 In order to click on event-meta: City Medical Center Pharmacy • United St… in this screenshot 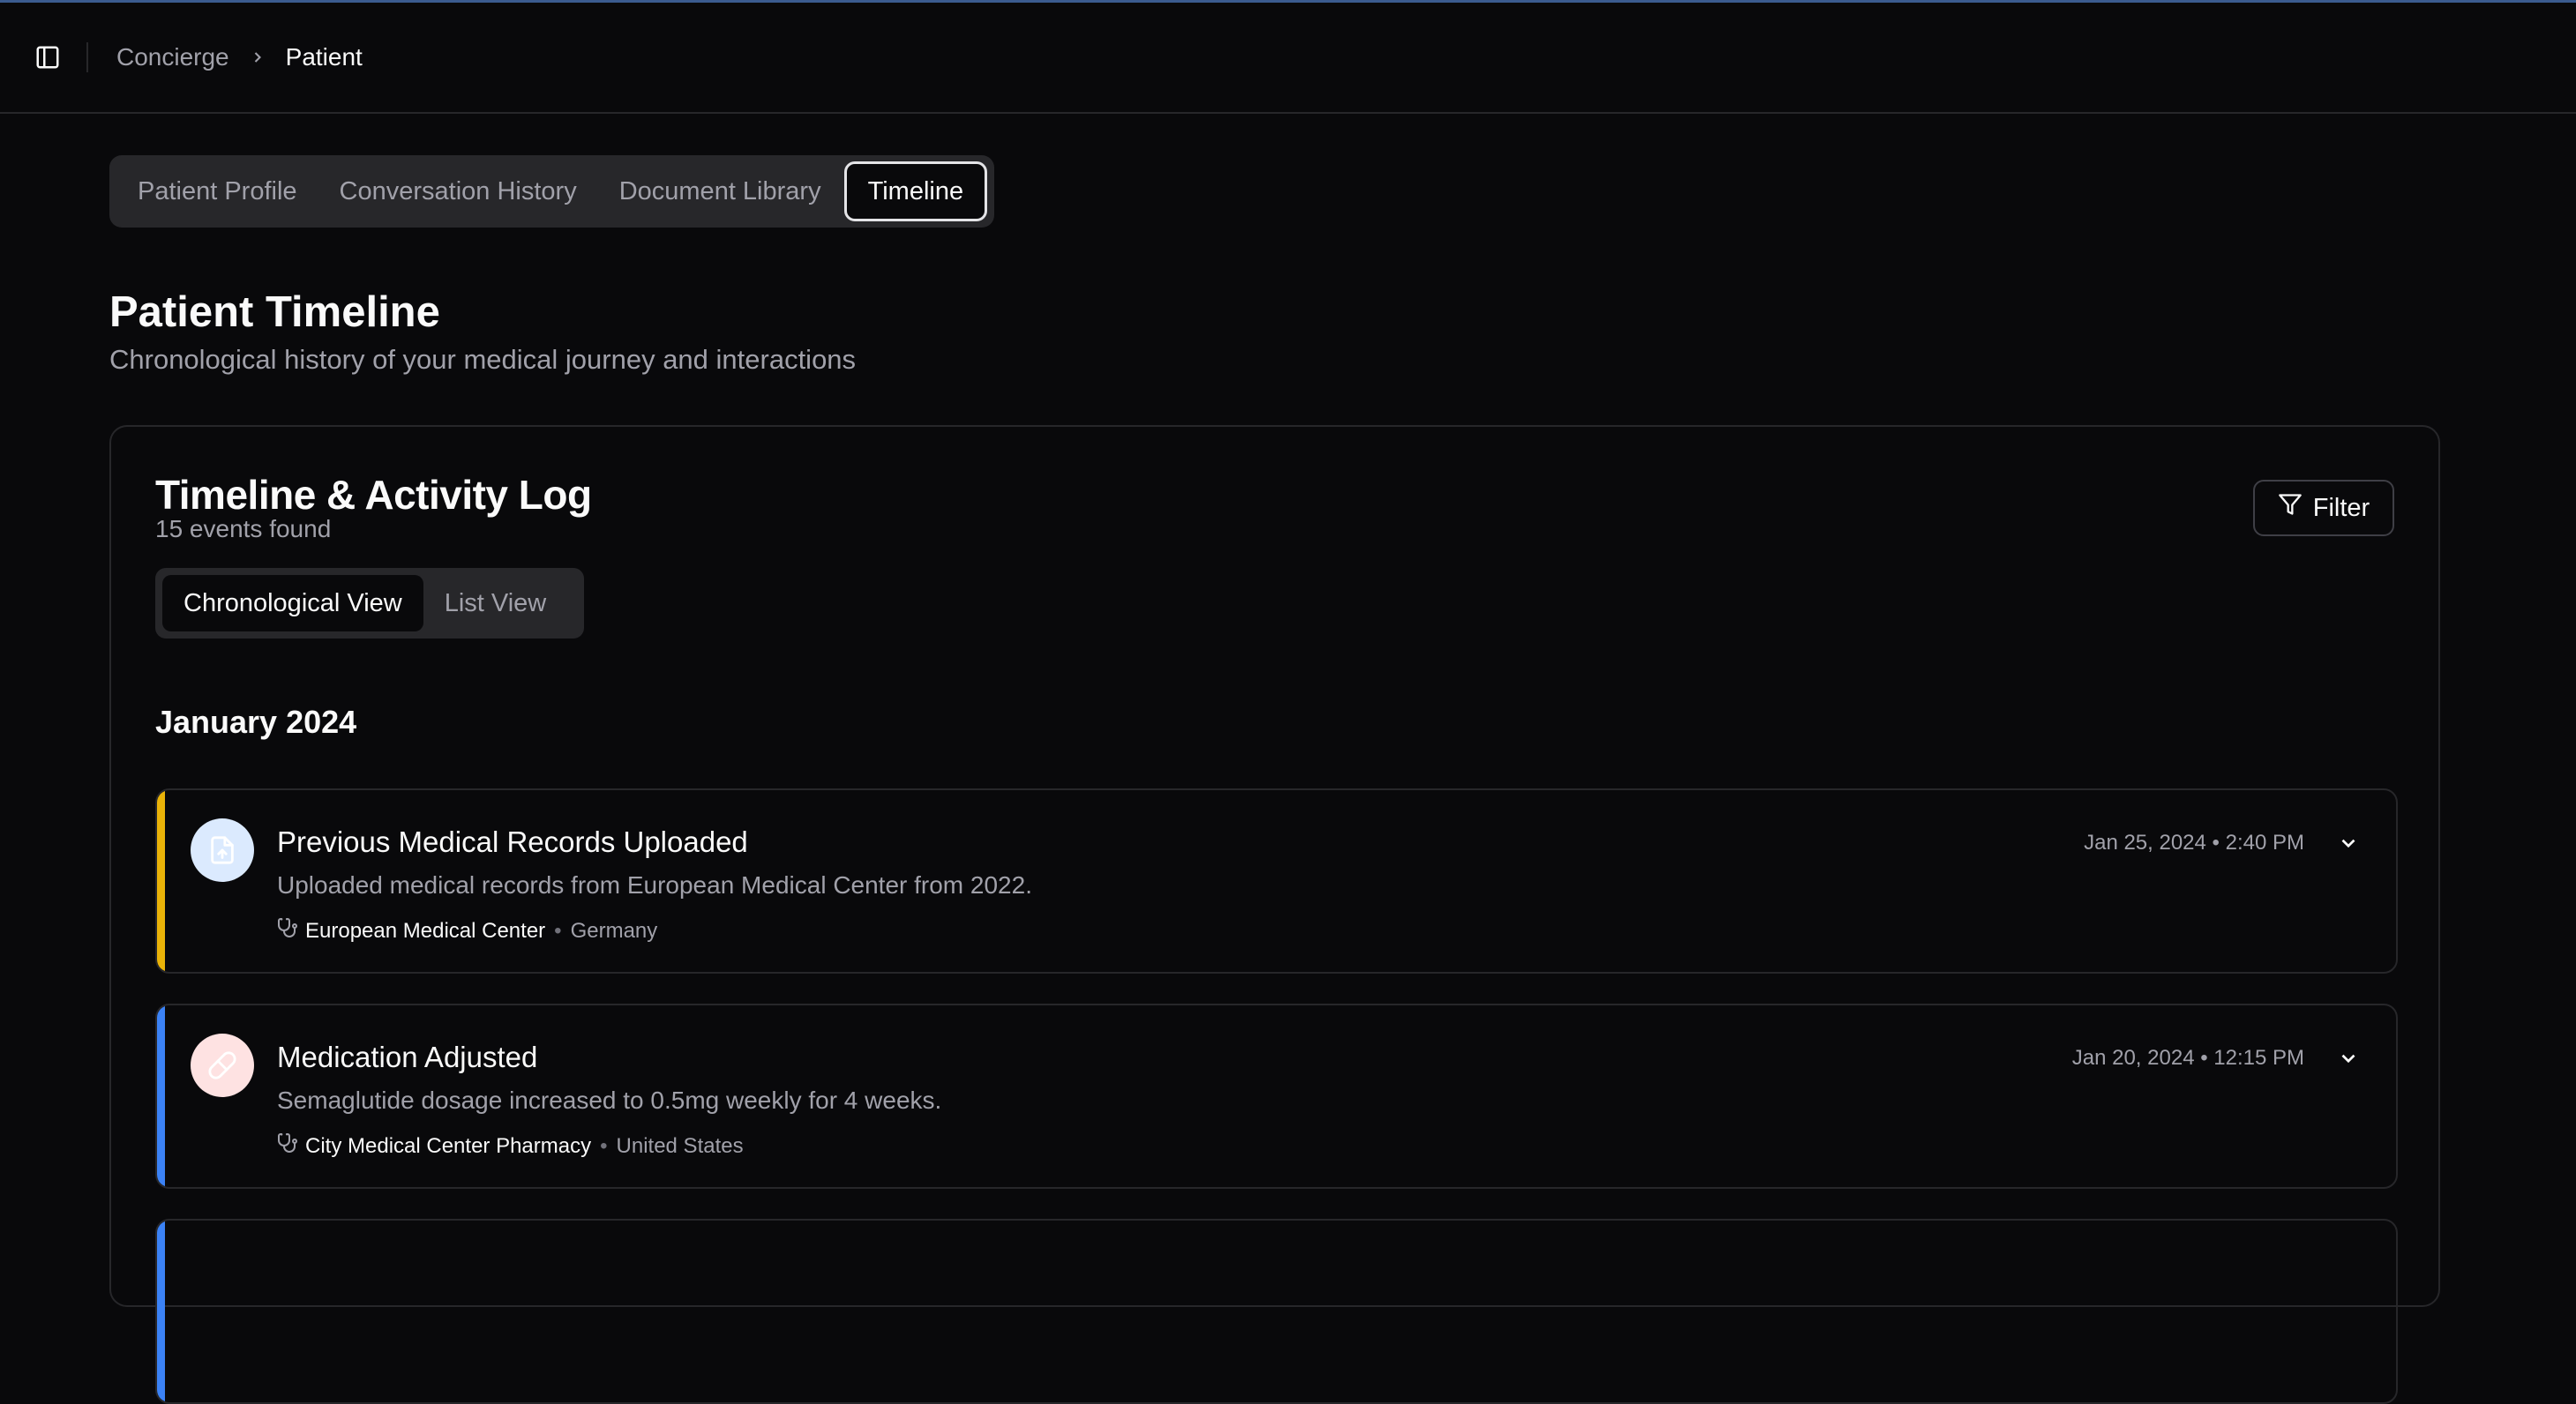, I will do `click(511, 1146)`.